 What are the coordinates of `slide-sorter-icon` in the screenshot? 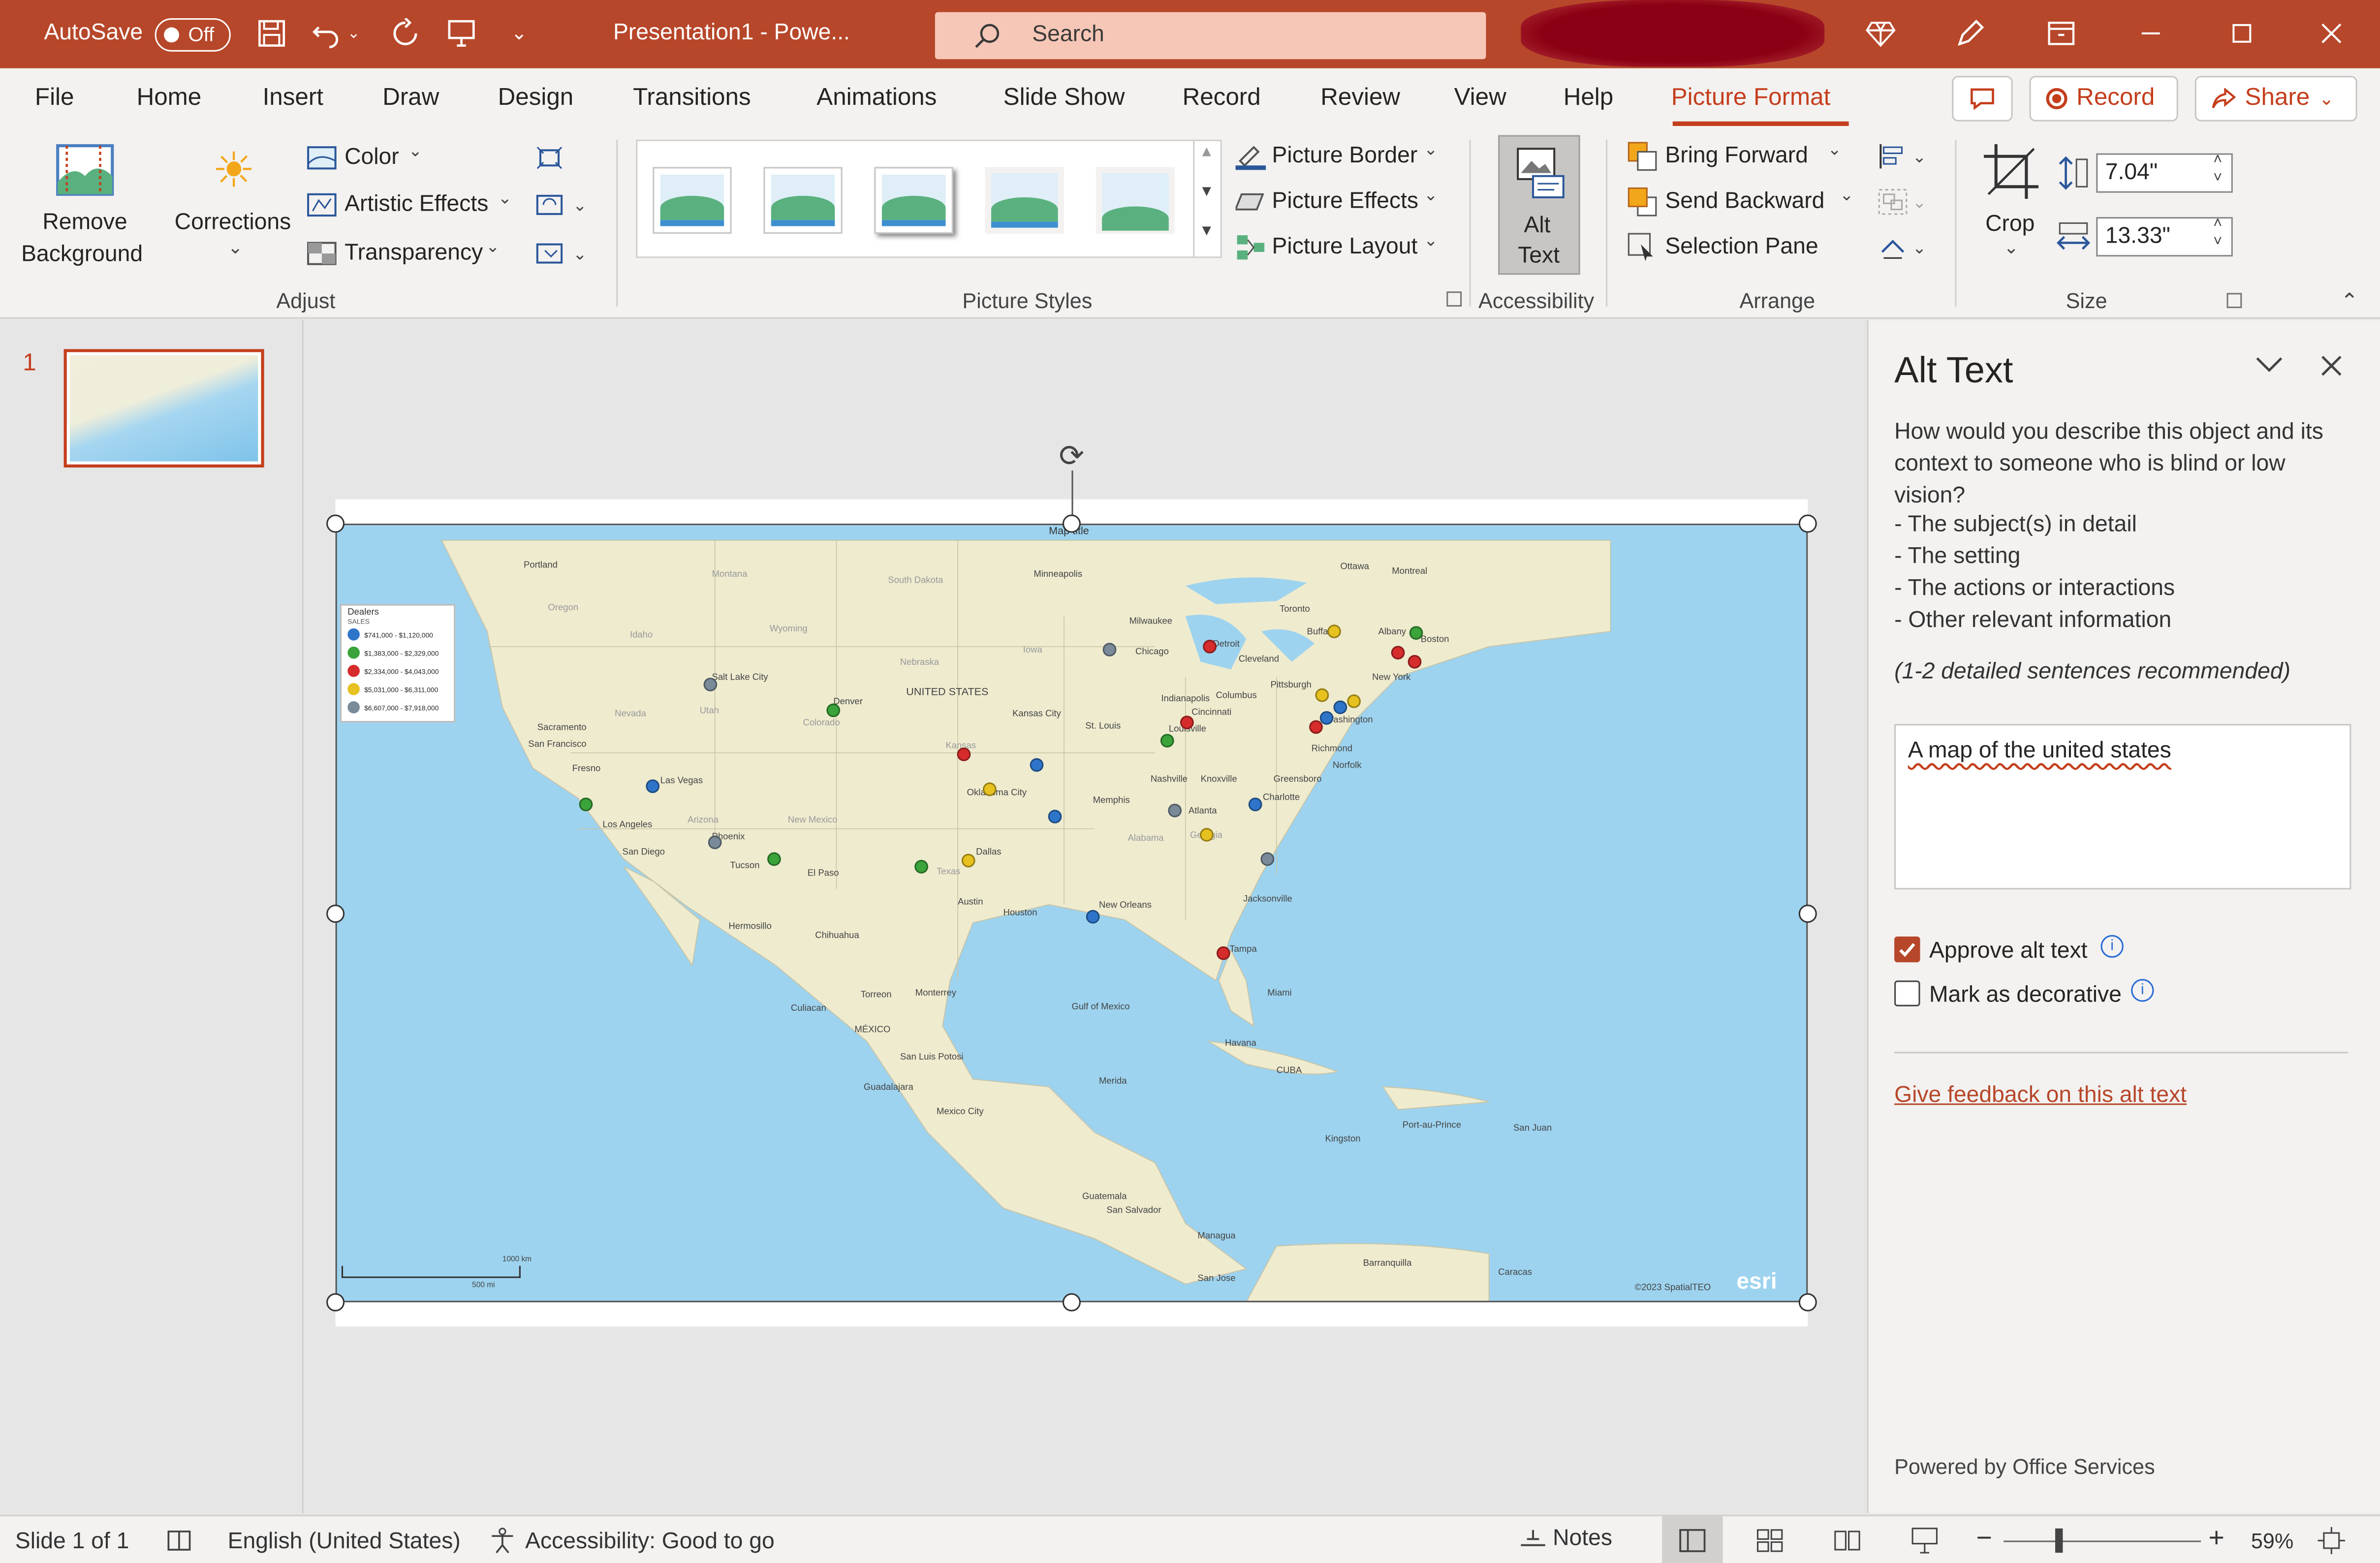 It's located at (1770, 1545).